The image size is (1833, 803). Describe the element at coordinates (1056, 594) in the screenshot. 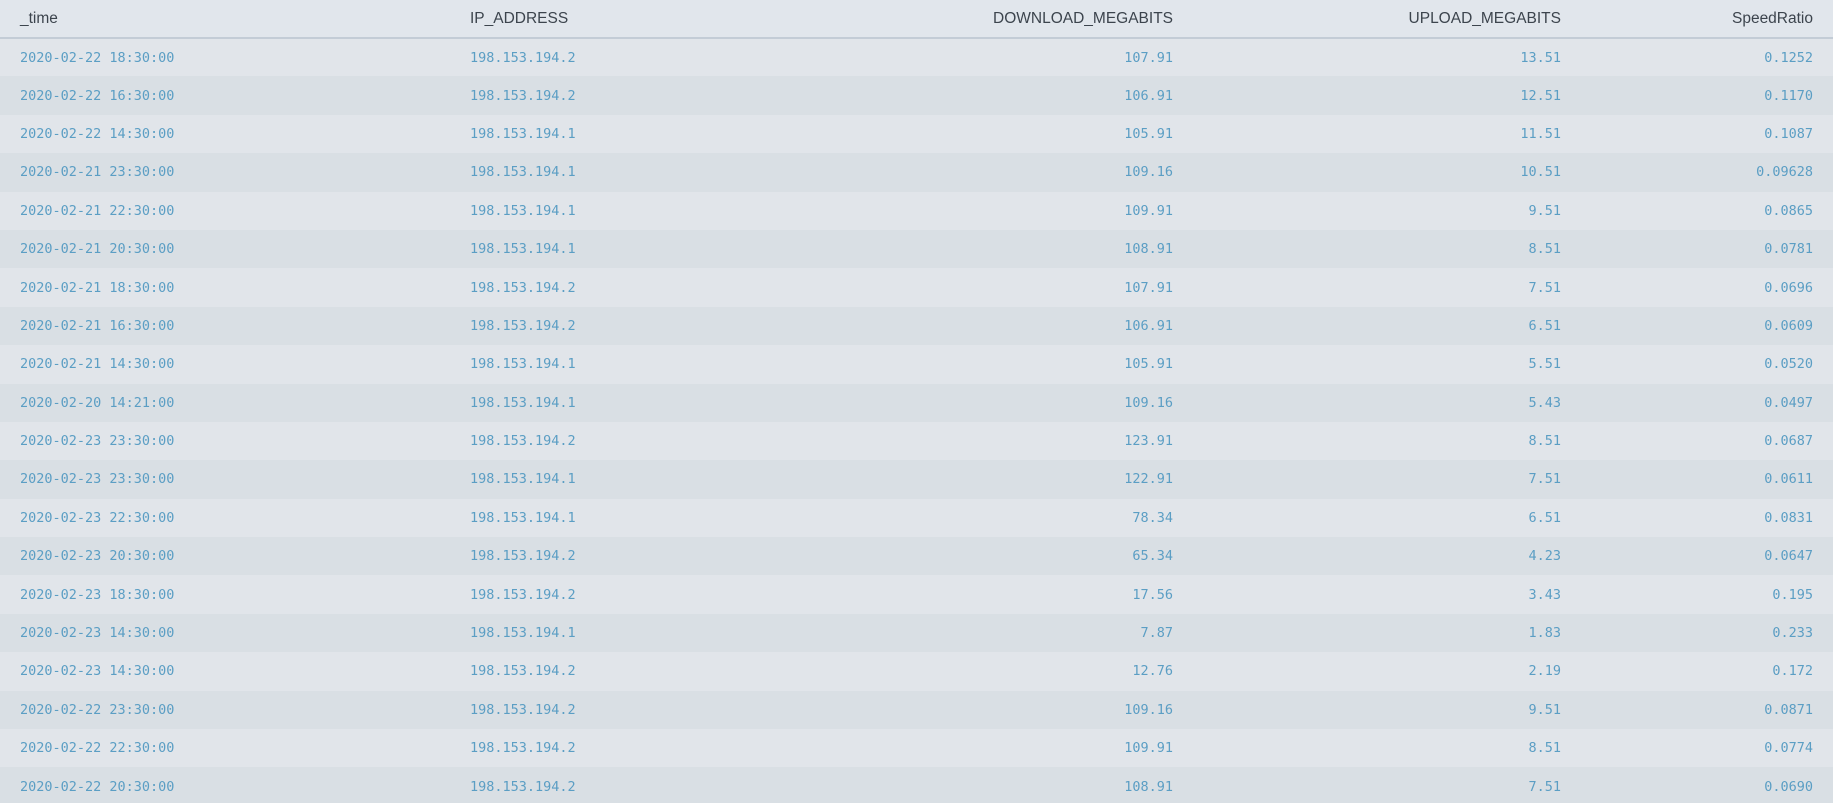

I see `download-megabits-cell: 17.56` at that location.